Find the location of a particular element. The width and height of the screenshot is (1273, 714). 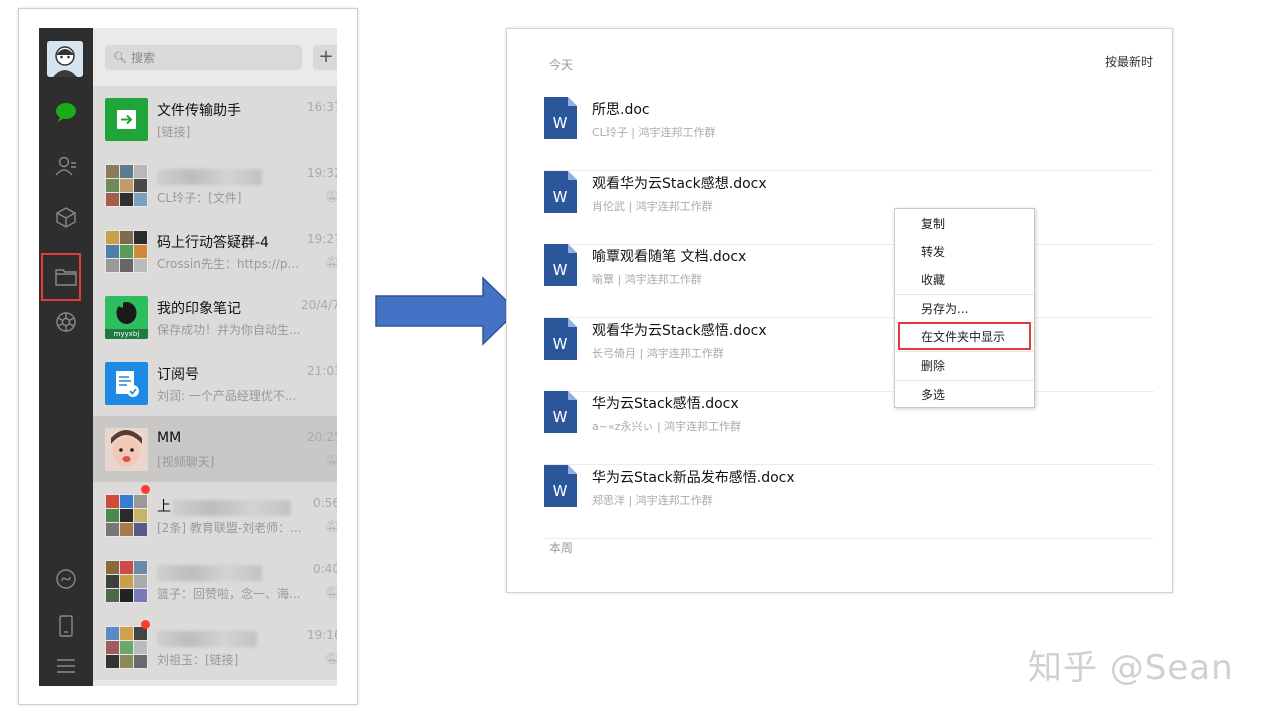

phone-icon is located at coordinates (66, 626).